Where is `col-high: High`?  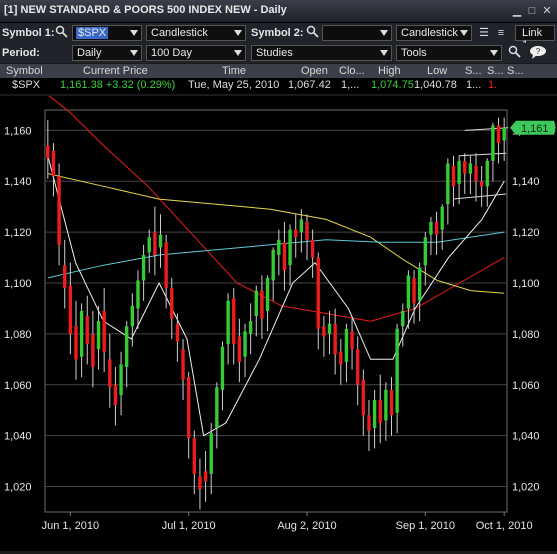
col-high: High is located at coordinates (389, 71).